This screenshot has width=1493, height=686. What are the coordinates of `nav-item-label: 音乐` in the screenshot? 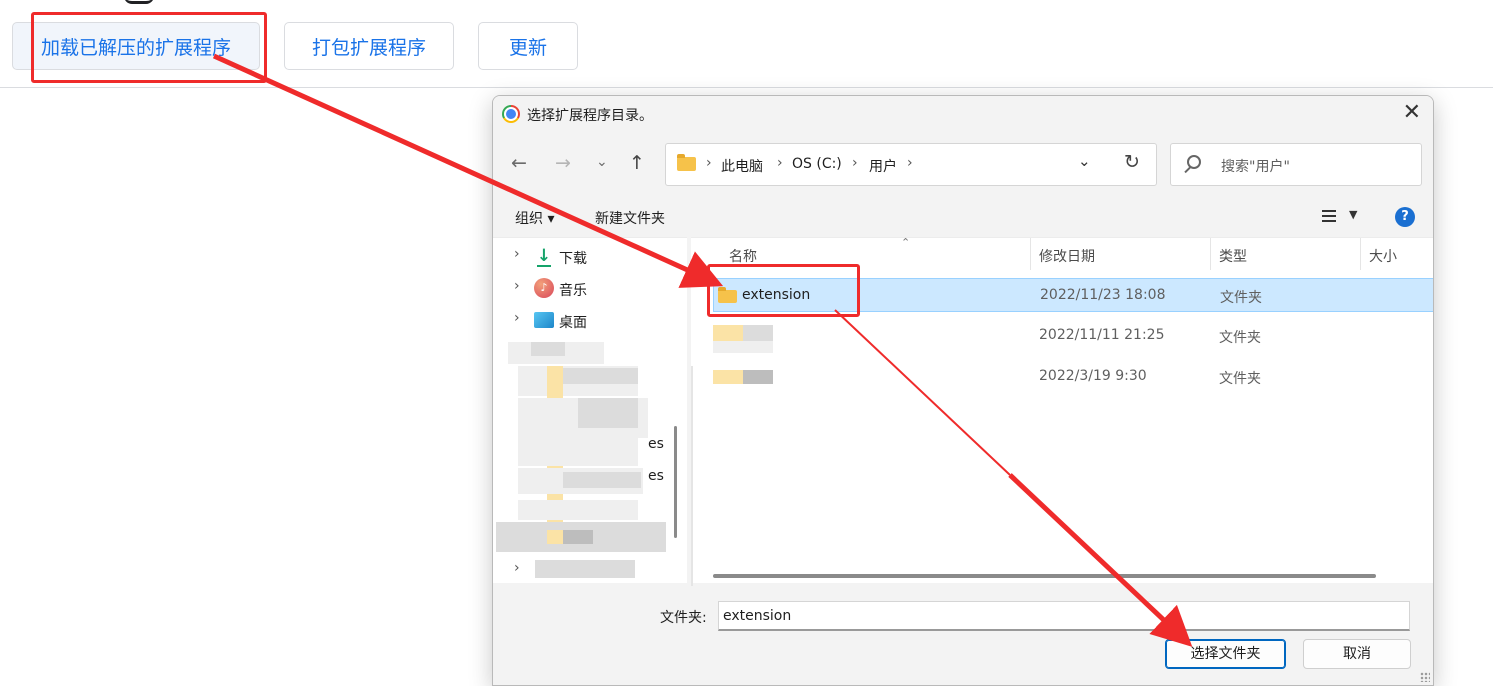 It's located at (573, 291).